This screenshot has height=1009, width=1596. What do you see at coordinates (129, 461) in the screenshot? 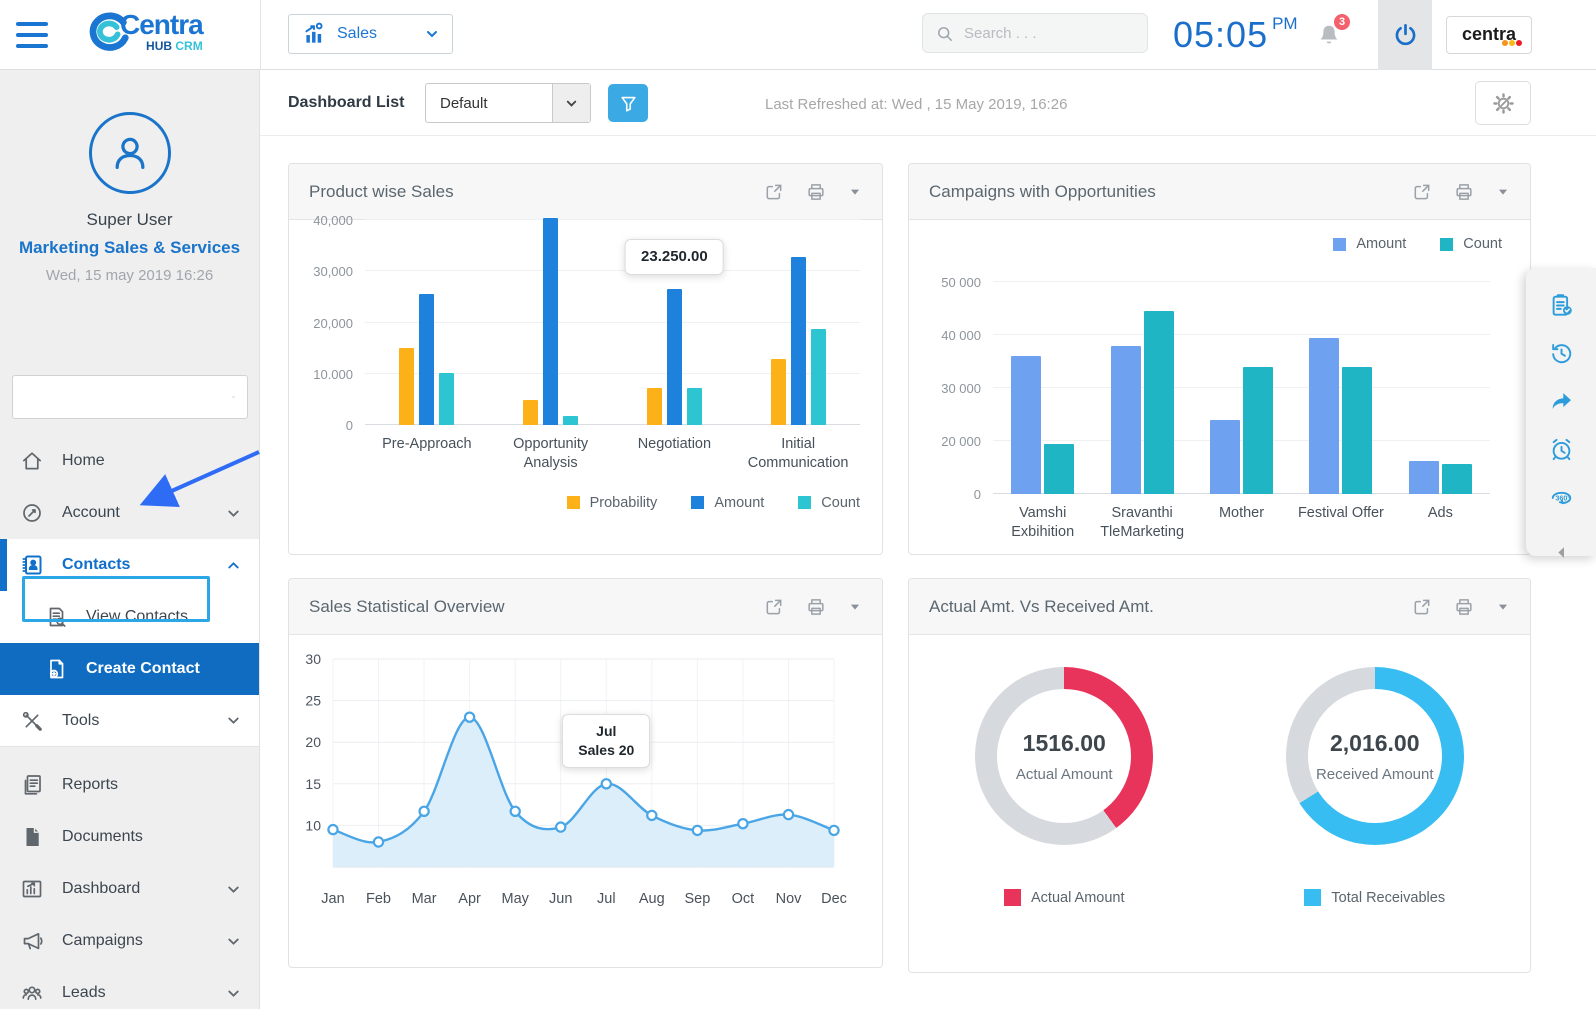
I see `sidebar-item-home: Home` at bounding box center [129, 461].